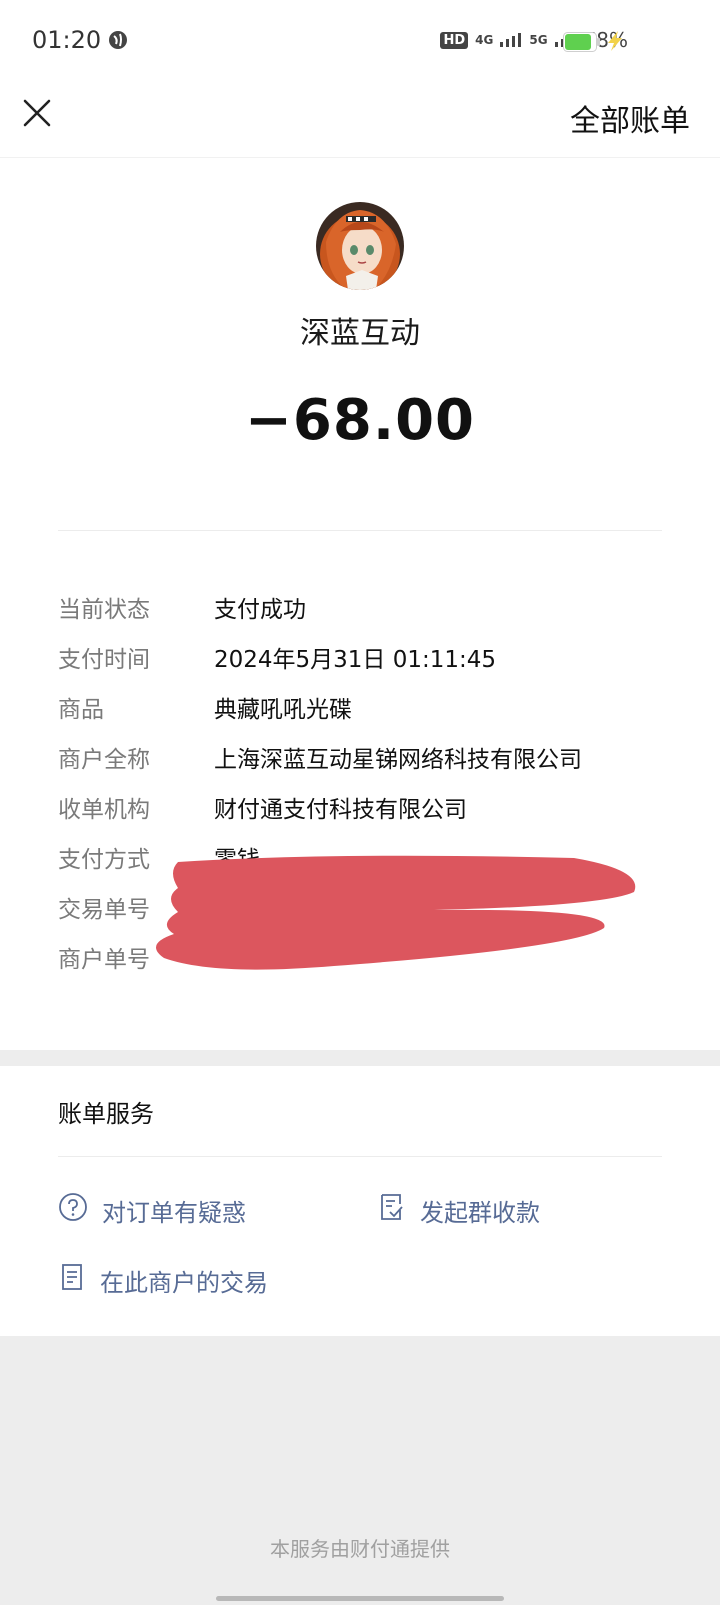 The height and width of the screenshot is (1605, 720). Describe the element at coordinates (394, 917) in the screenshot. I see `redaction-scribble` at that location.